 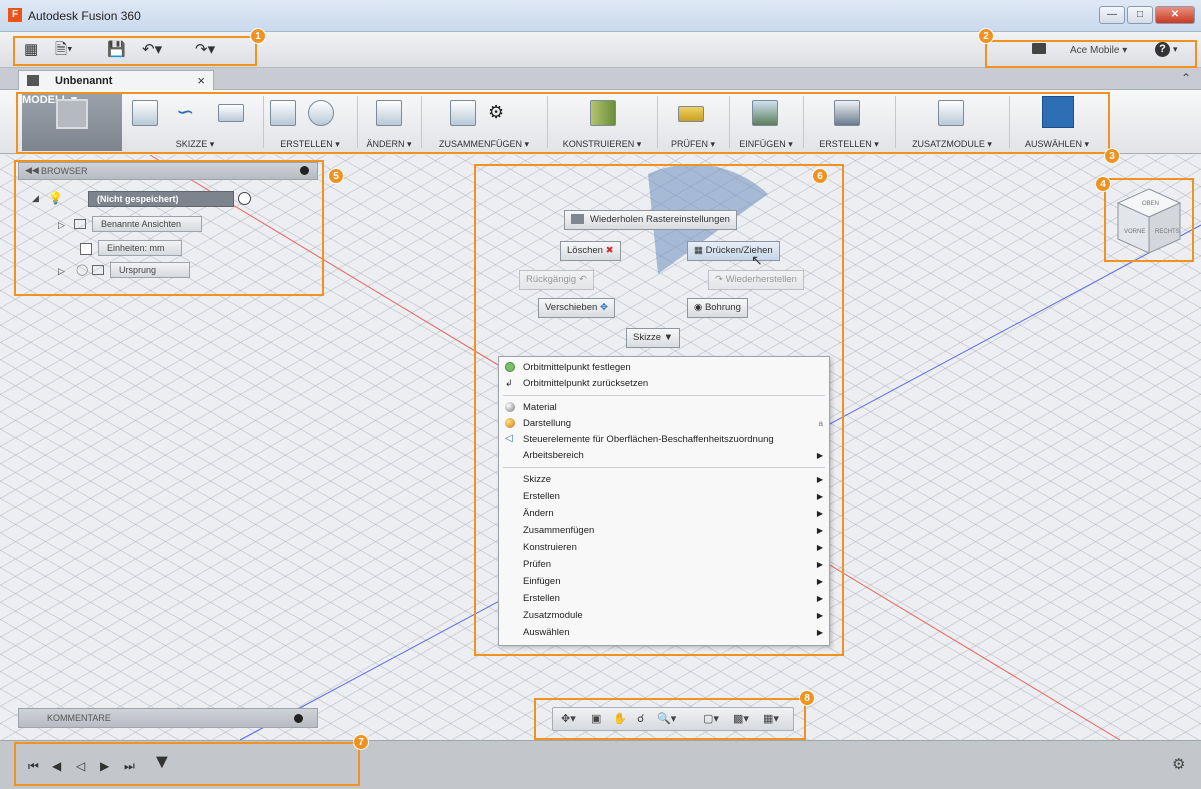 I want to click on callout-badge: 8, so click(x=807, y=698).